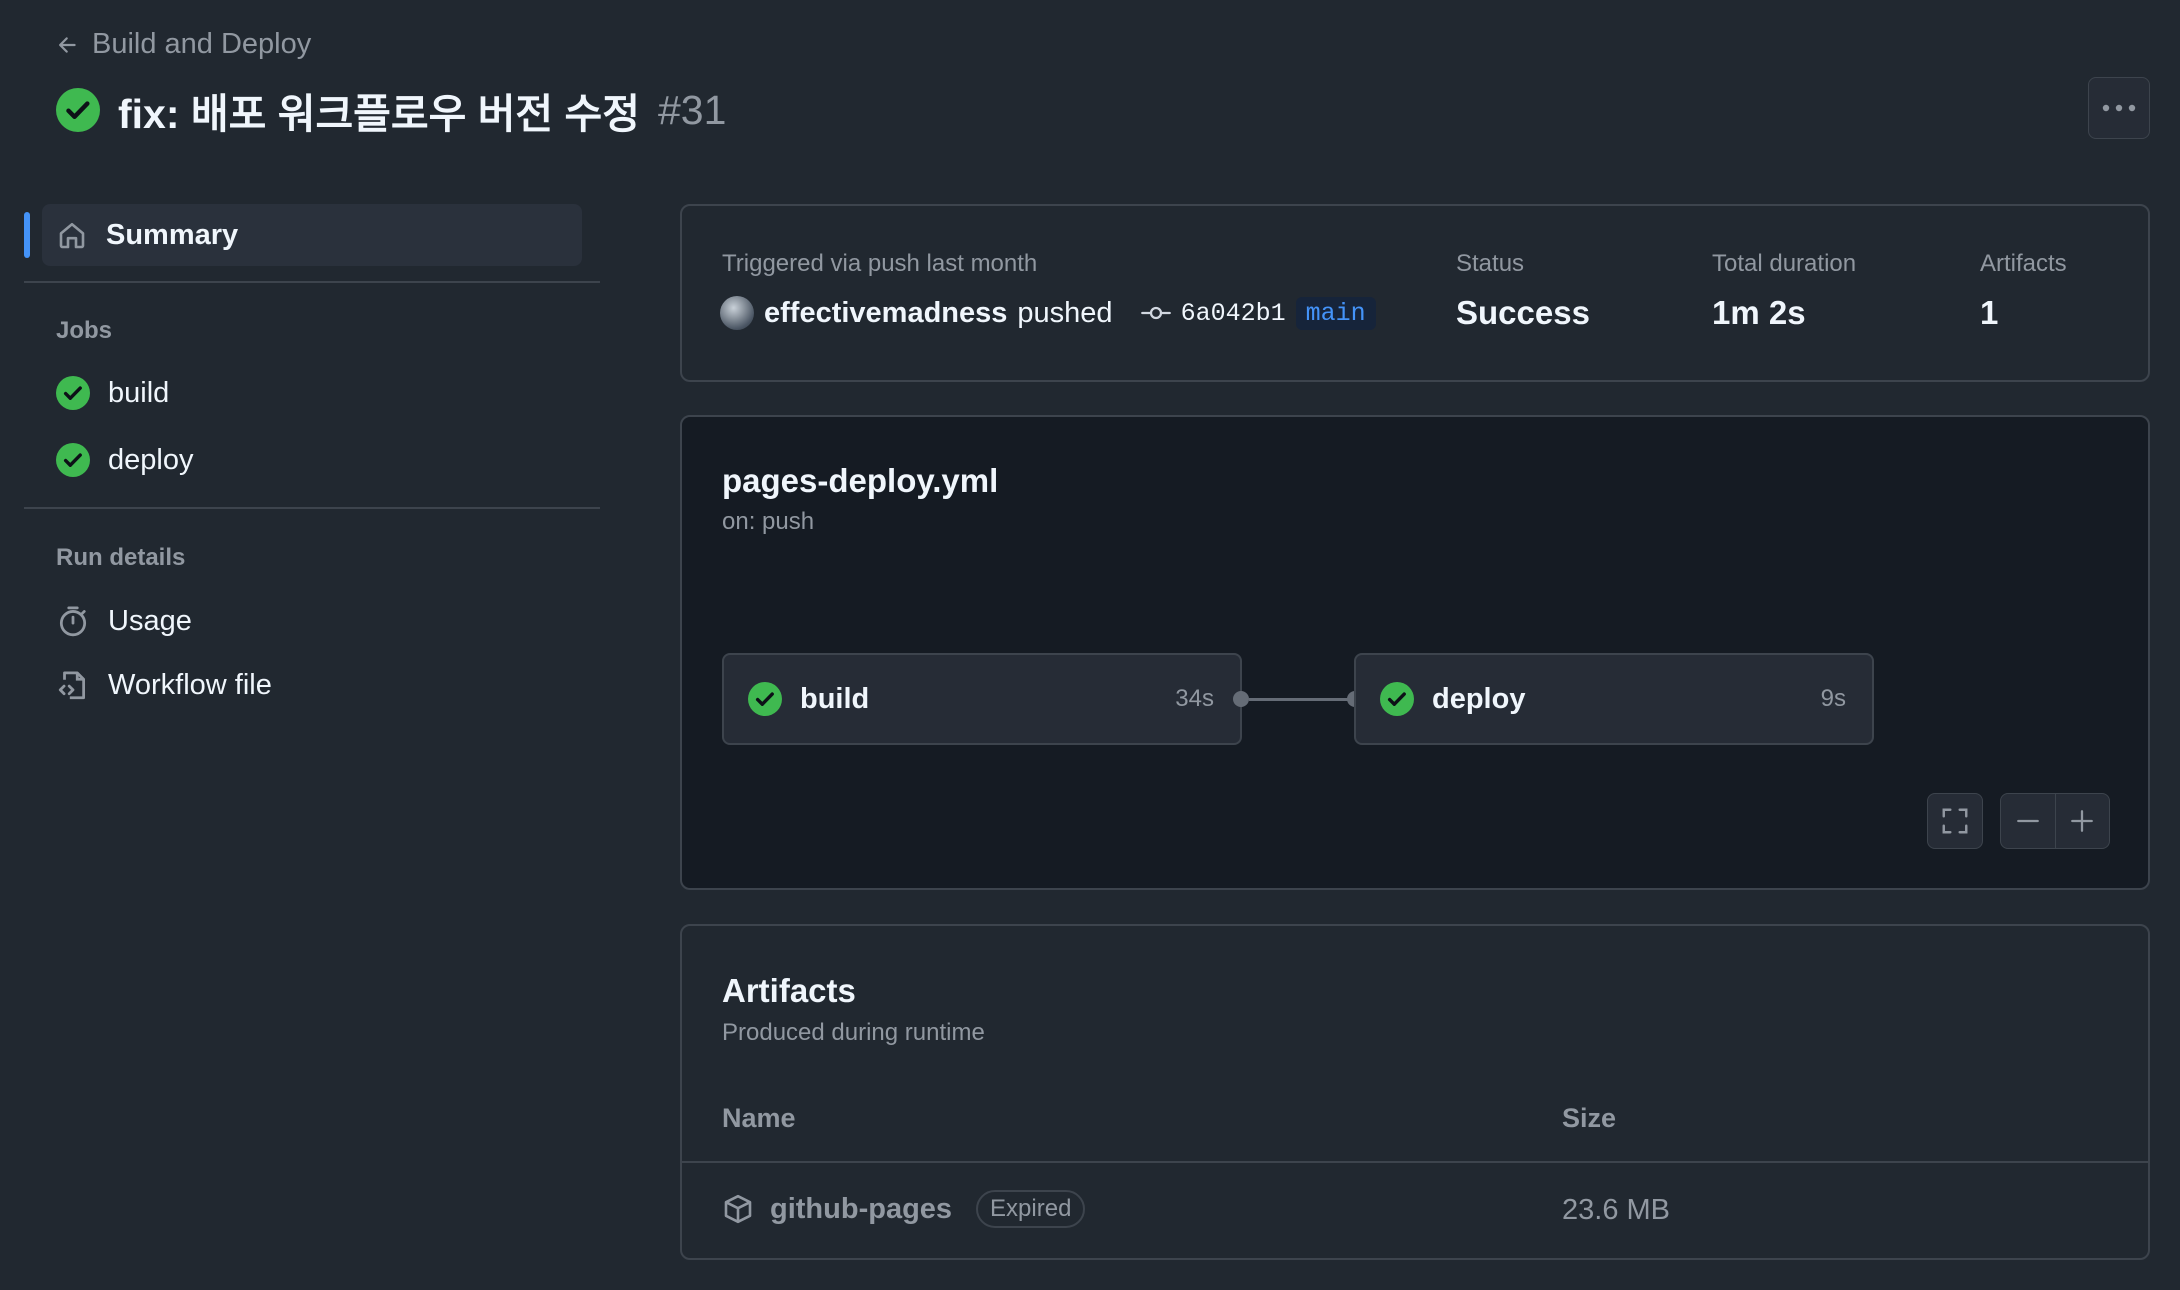  Describe the element at coordinates (860, 480) in the screenshot. I see `workflow-file-name: pages-deploy.yml` at that location.